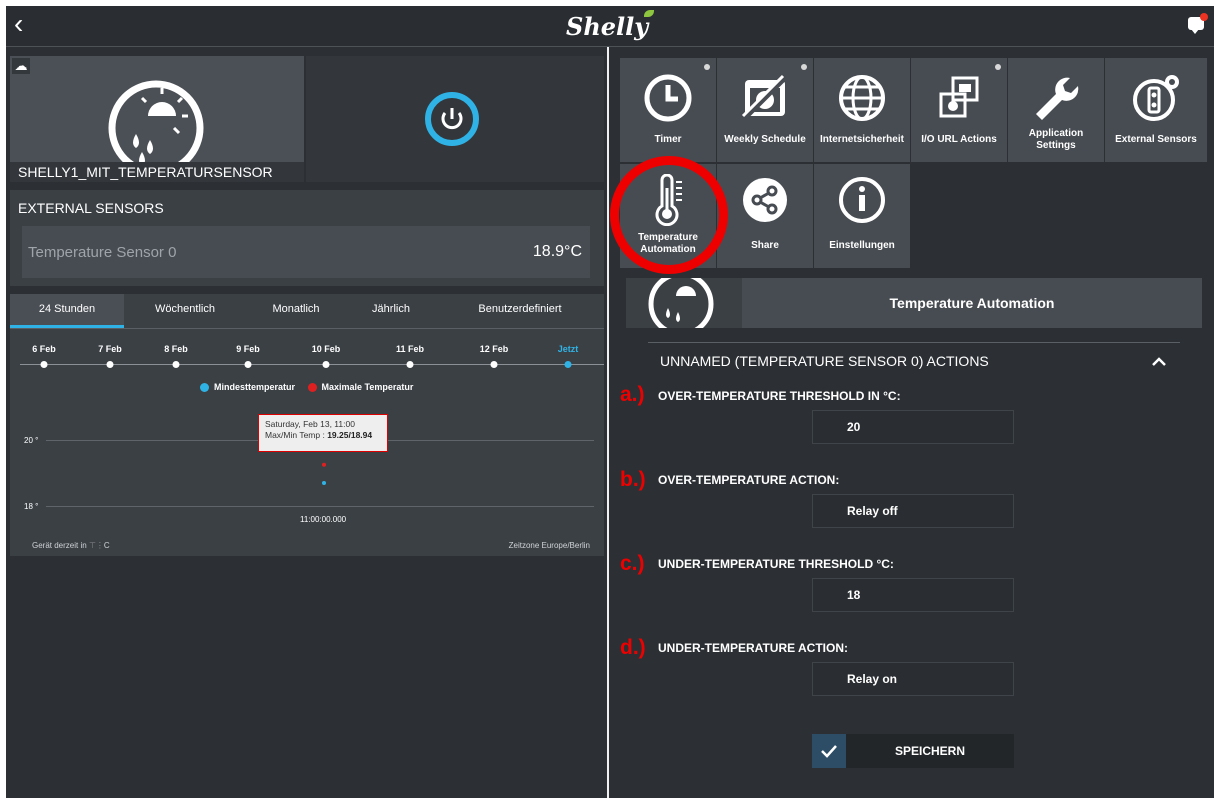  Describe the element at coordinates (913, 427) in the screenshot. I see `over-temp-threshold-input: 20` at that location.